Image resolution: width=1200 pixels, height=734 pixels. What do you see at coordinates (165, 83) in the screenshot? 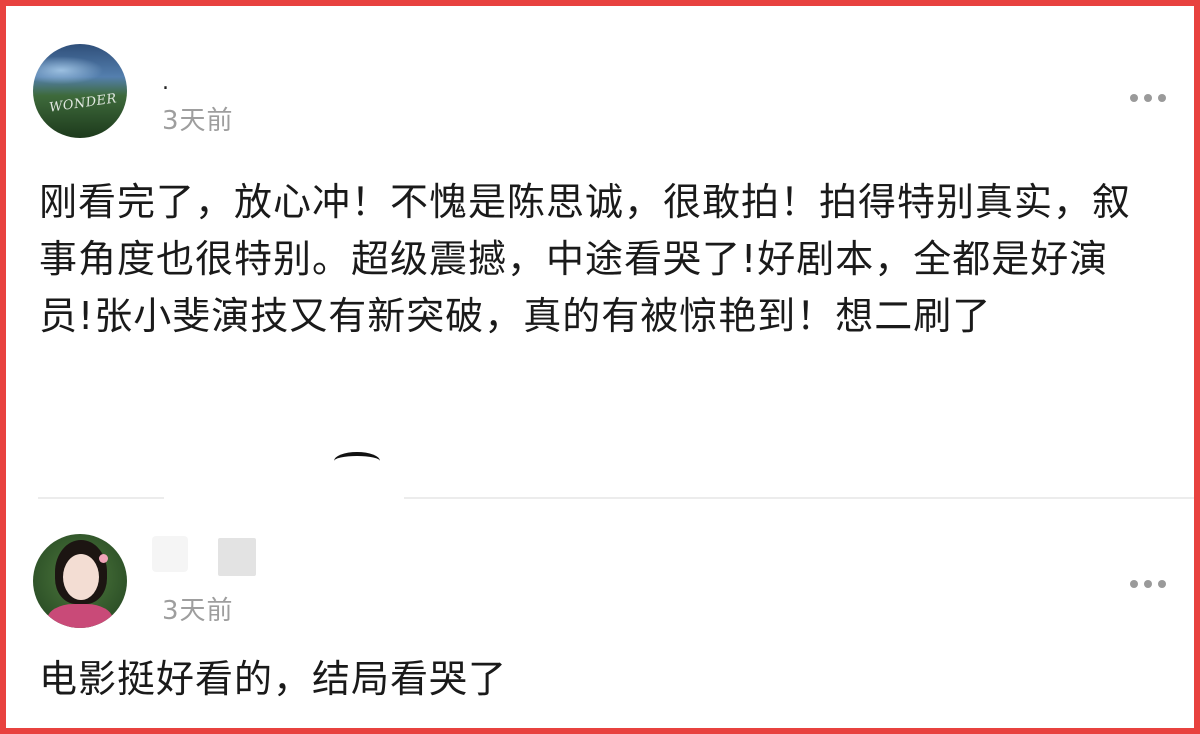
I see `username: .` at bounding box center [165, 83].